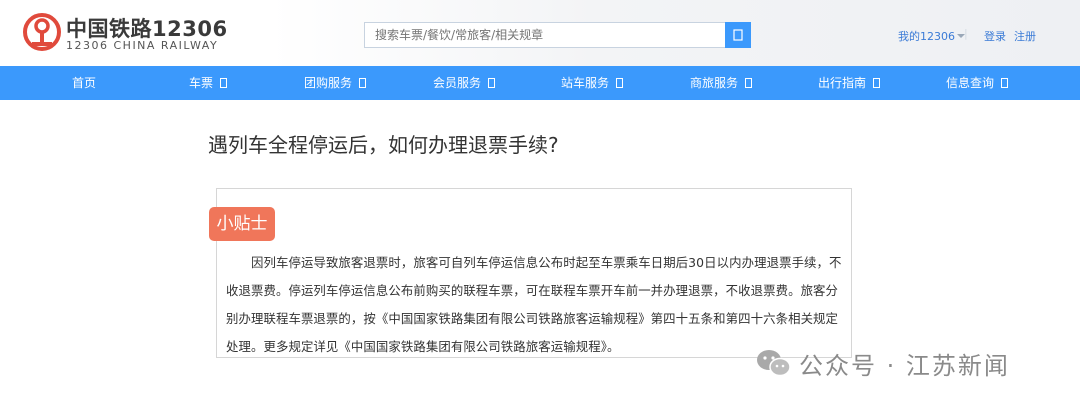 This screenshot has height=405, width=1080. I want to click on watermark: 公众号 · 江苏新闻, so click(882, 363).